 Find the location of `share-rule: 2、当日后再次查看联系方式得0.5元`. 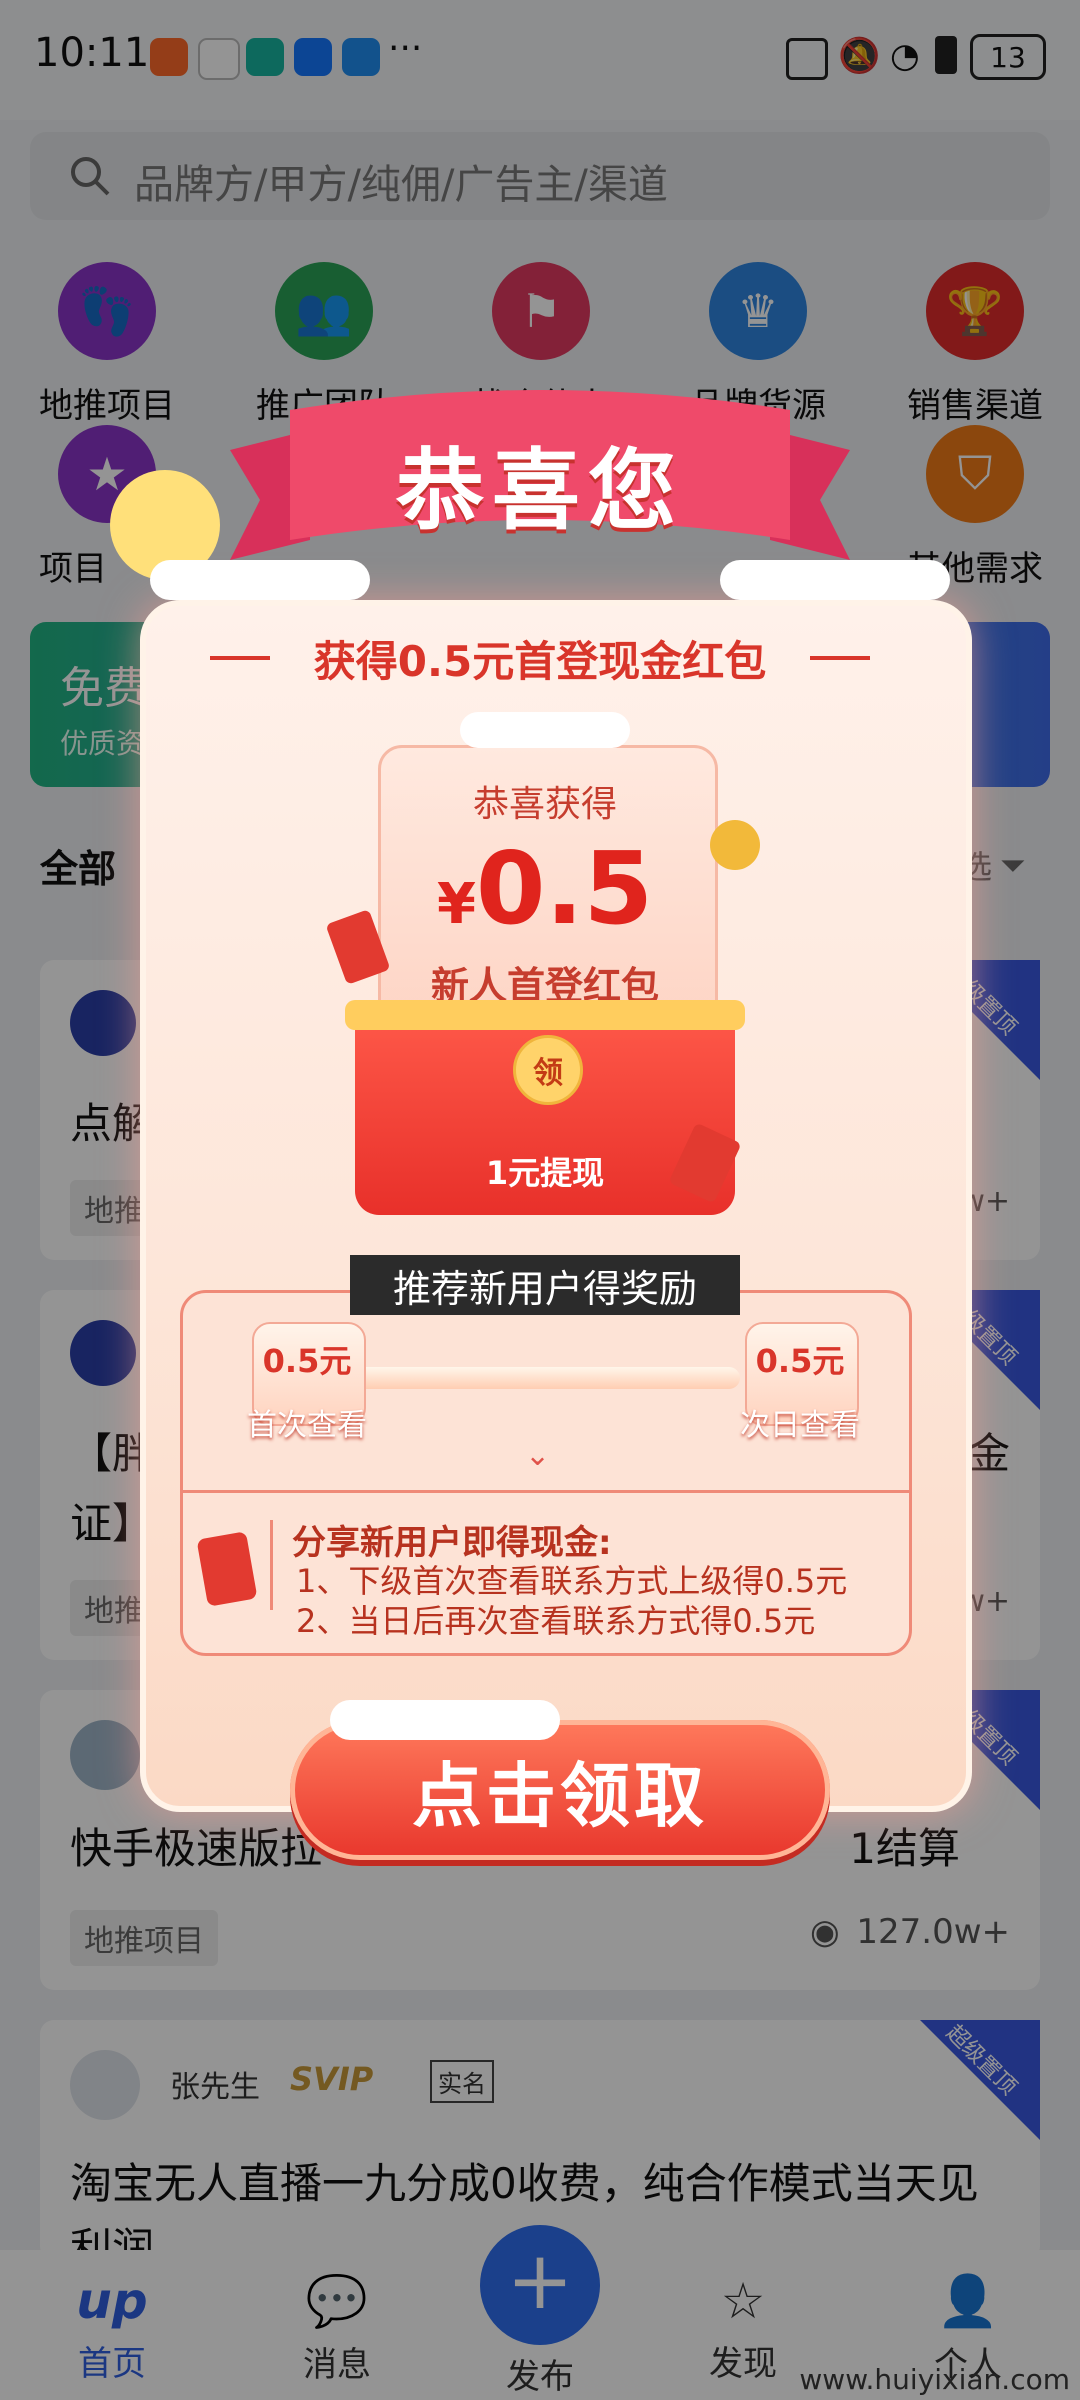

share-rule: 2、当日后再次查看联系方式得0.5元 is located at coordinates (556, 1621).